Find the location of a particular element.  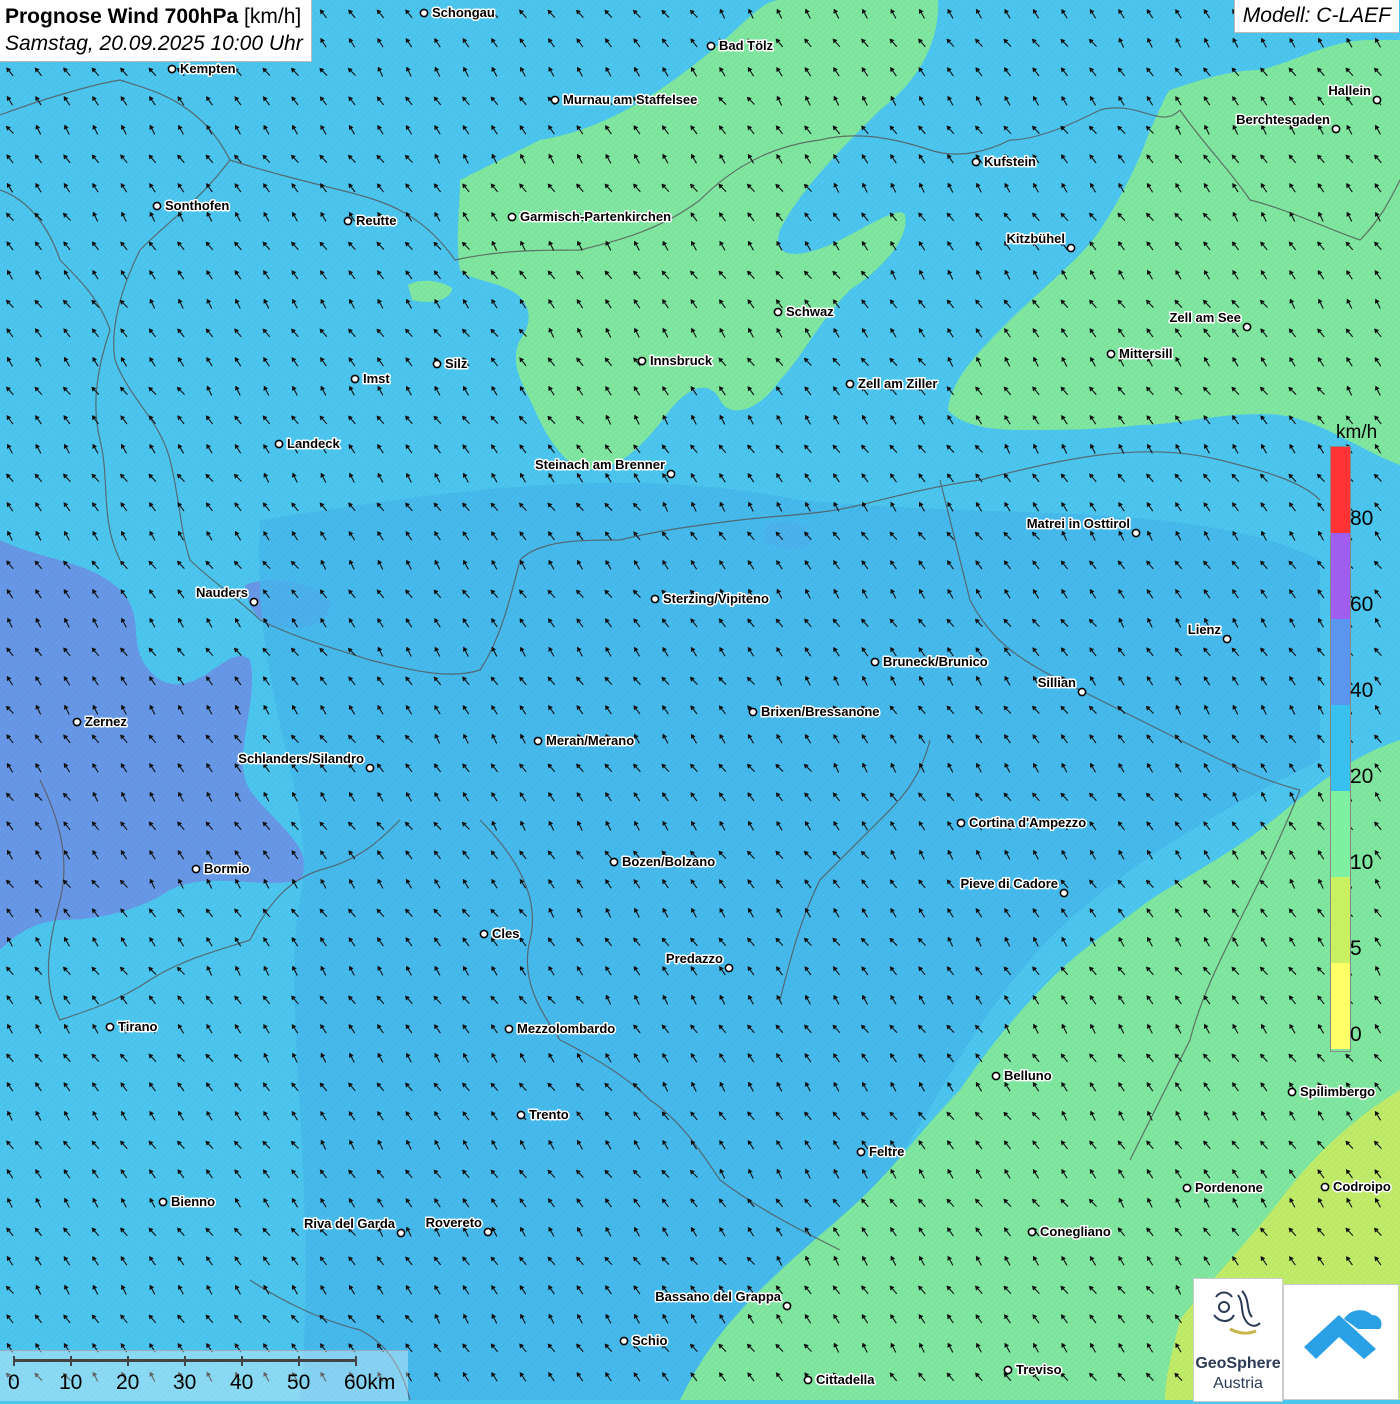

city-label: Bozen/Bolzano is located at coordinates (668, 861).